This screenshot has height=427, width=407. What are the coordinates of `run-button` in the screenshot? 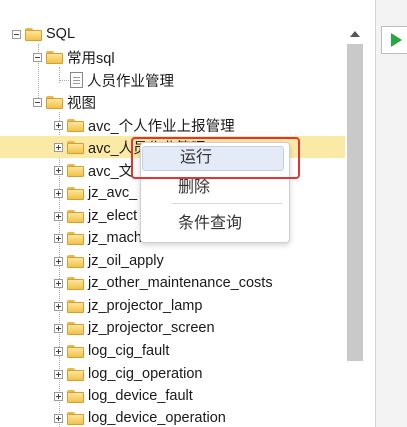 It's located at (394, 40).